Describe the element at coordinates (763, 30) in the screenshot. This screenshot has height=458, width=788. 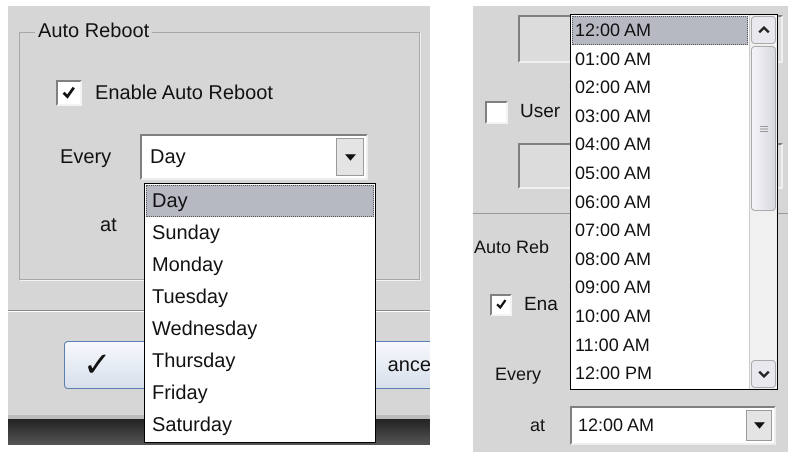
I see `scroll-up-icon` at that location.